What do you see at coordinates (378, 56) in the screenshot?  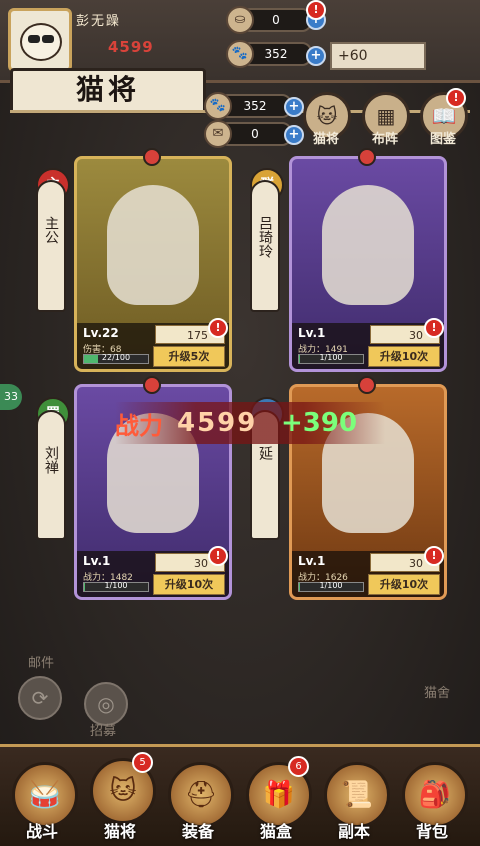 I see `gain-indicator: +60` at bounding box center [378, 56].